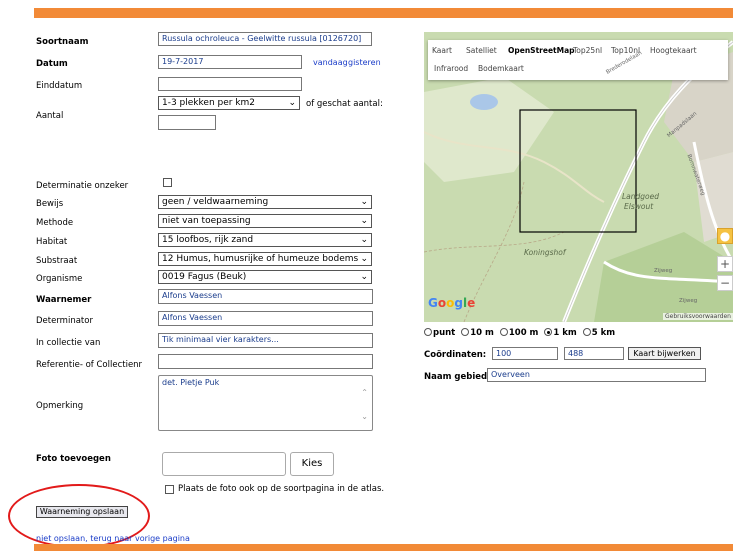 Image resolution: width=733 pixels, height=551 pixels. What do you see at coordinates (215, 202) in the screenshot?
I see `bewijs-select-value: geen / veldwaarneming` at bounding box center [215, 202].